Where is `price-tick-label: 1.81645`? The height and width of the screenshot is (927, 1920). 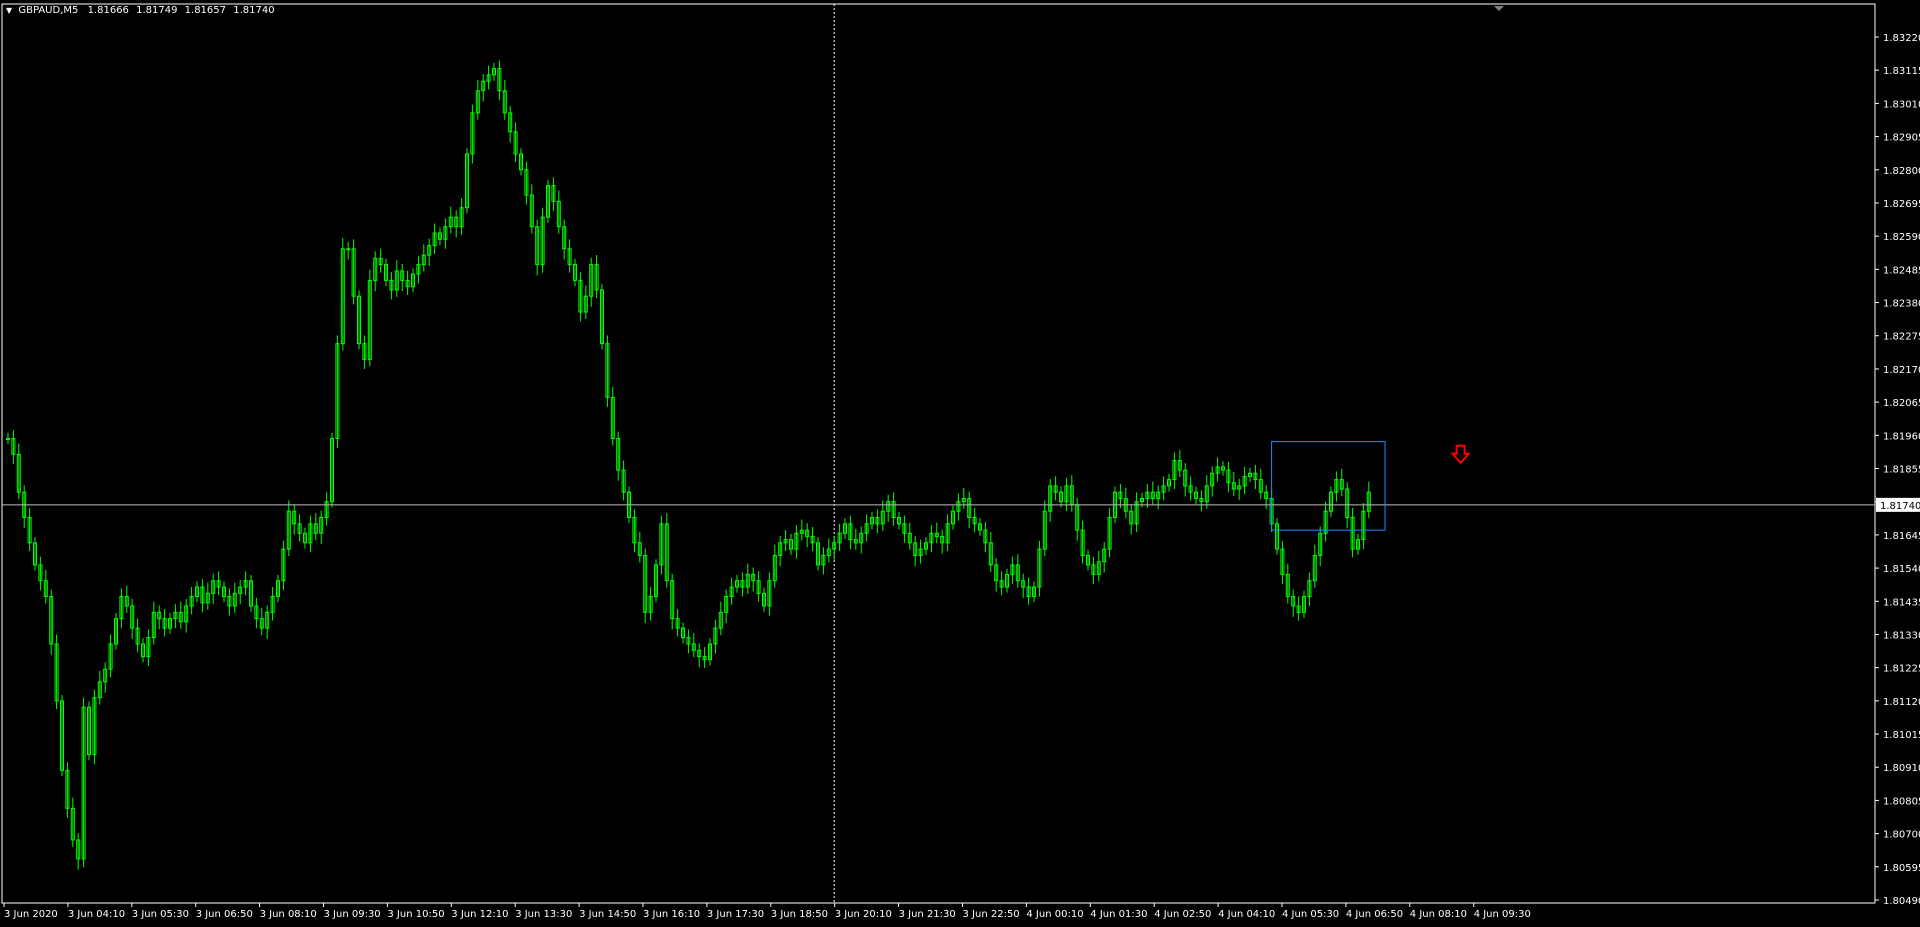
price-tick-label: 1.81645 is located at coordinates (1901, 536).